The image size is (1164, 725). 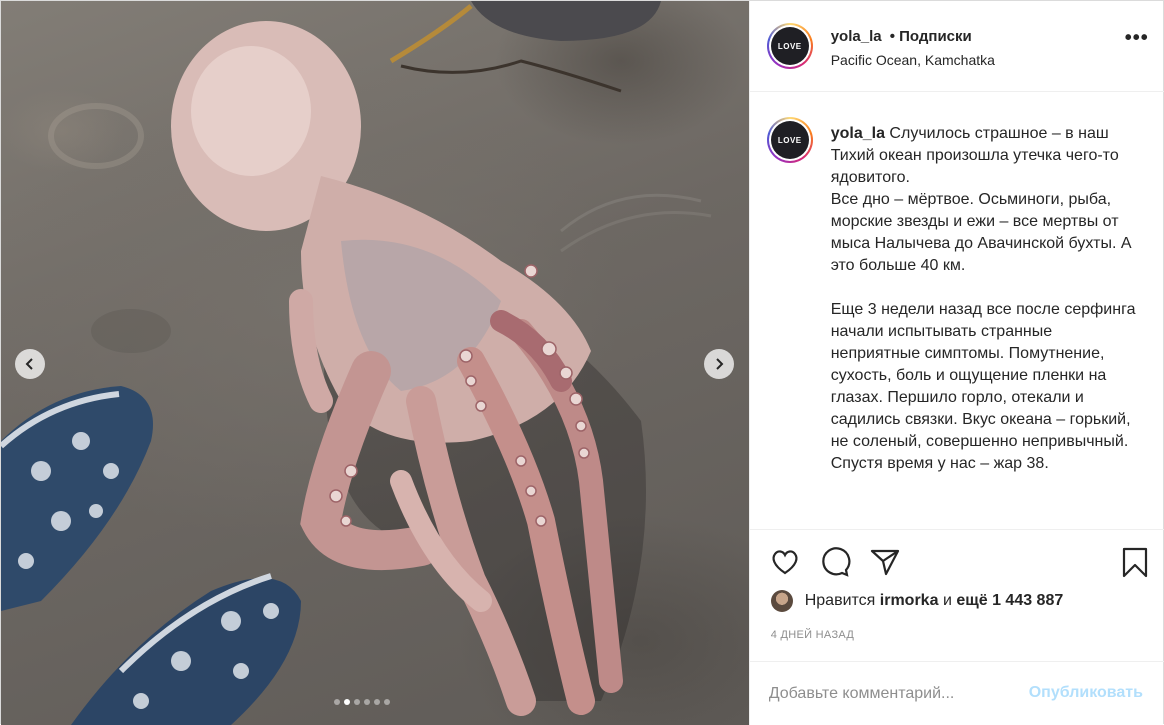 What do you see at coordinates (362, 702) in the screenshot?
I see `carousel-indicator` at bounding box center [362, 702].